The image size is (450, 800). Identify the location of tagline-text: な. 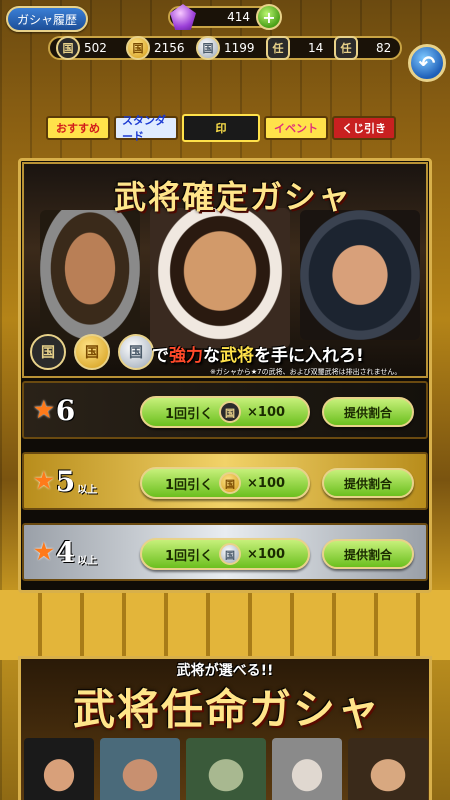
(211, 355).